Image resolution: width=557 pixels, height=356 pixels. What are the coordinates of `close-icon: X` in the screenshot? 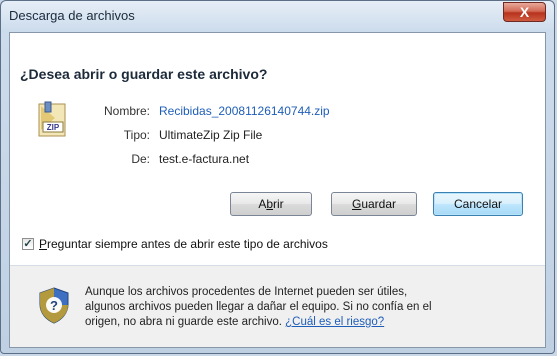 It's located at (524, 12).